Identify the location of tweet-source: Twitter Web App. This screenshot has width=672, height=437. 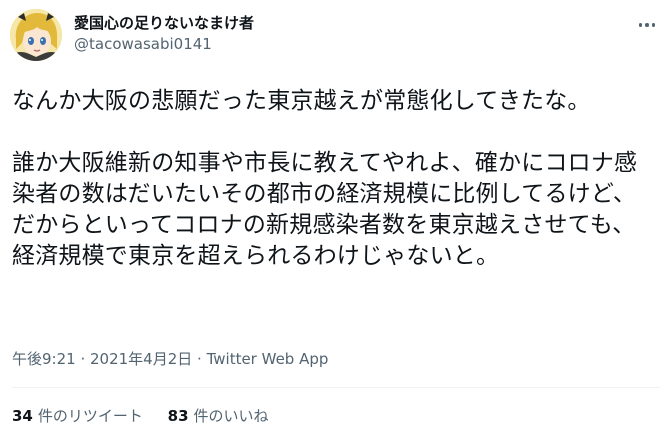
(268, 359).